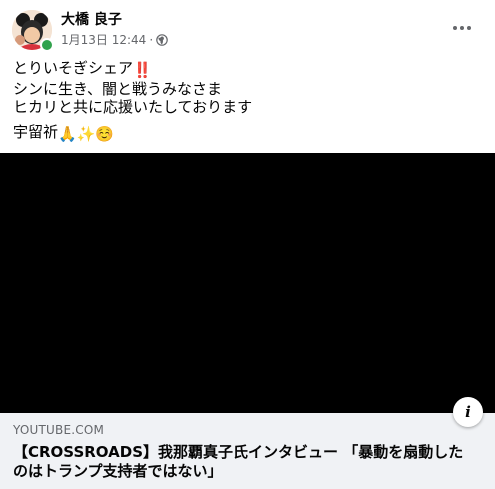 This screenshot has height=489, width=495. Describe the element at coordinates (162, 39) in the screenshot. I see `globe-icon` at that location.